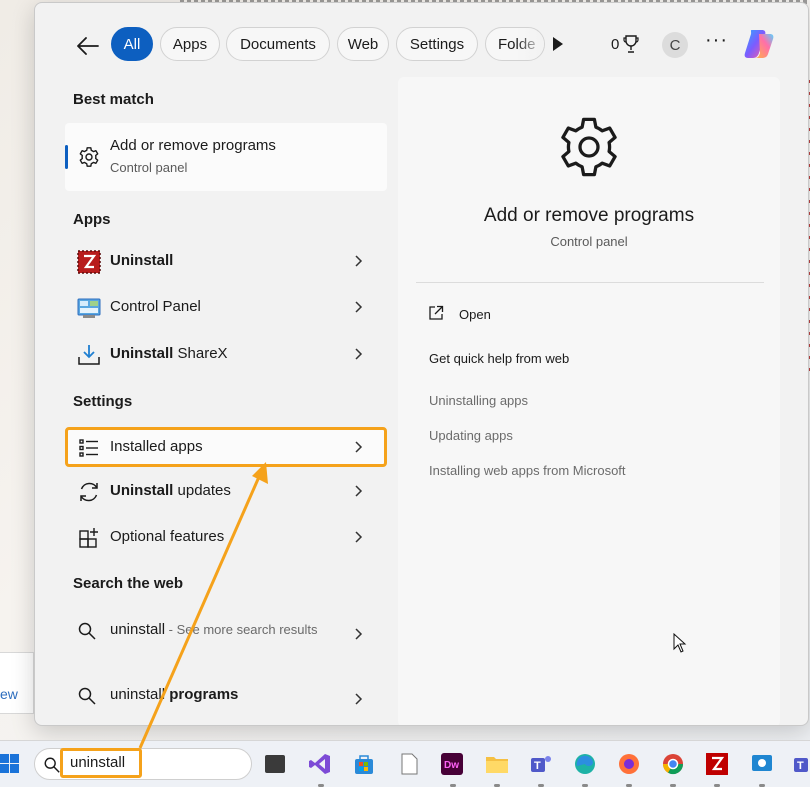 The image size is (810, 787). I want to click on tab-label: Apps, so click(190, 44).